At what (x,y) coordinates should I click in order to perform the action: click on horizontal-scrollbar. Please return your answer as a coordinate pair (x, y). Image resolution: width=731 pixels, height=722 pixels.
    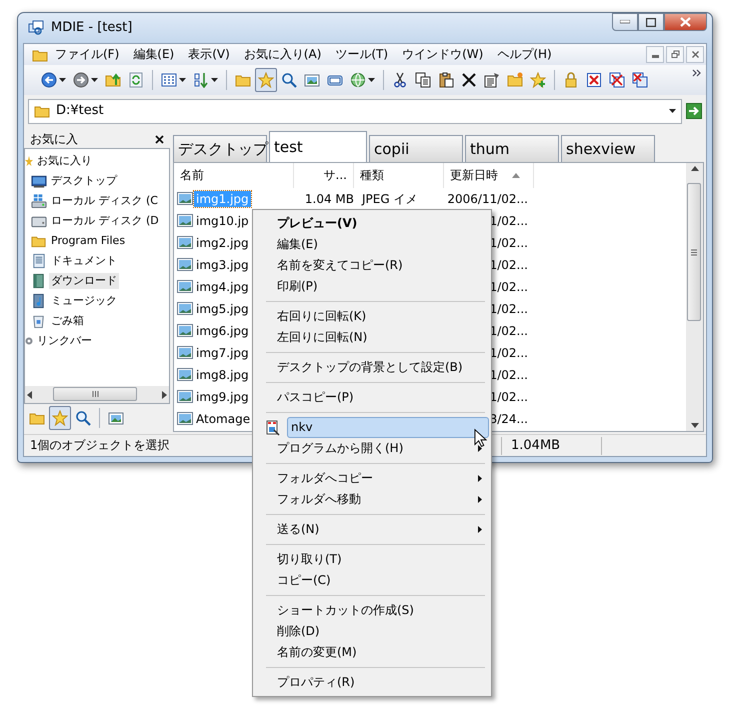
    Looking at the image, I should click on (97, 394).